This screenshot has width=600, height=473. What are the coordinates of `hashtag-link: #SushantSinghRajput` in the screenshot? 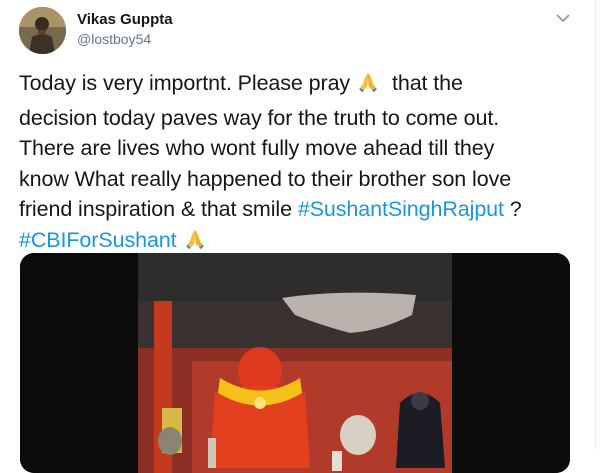 It's located at (401, 209).